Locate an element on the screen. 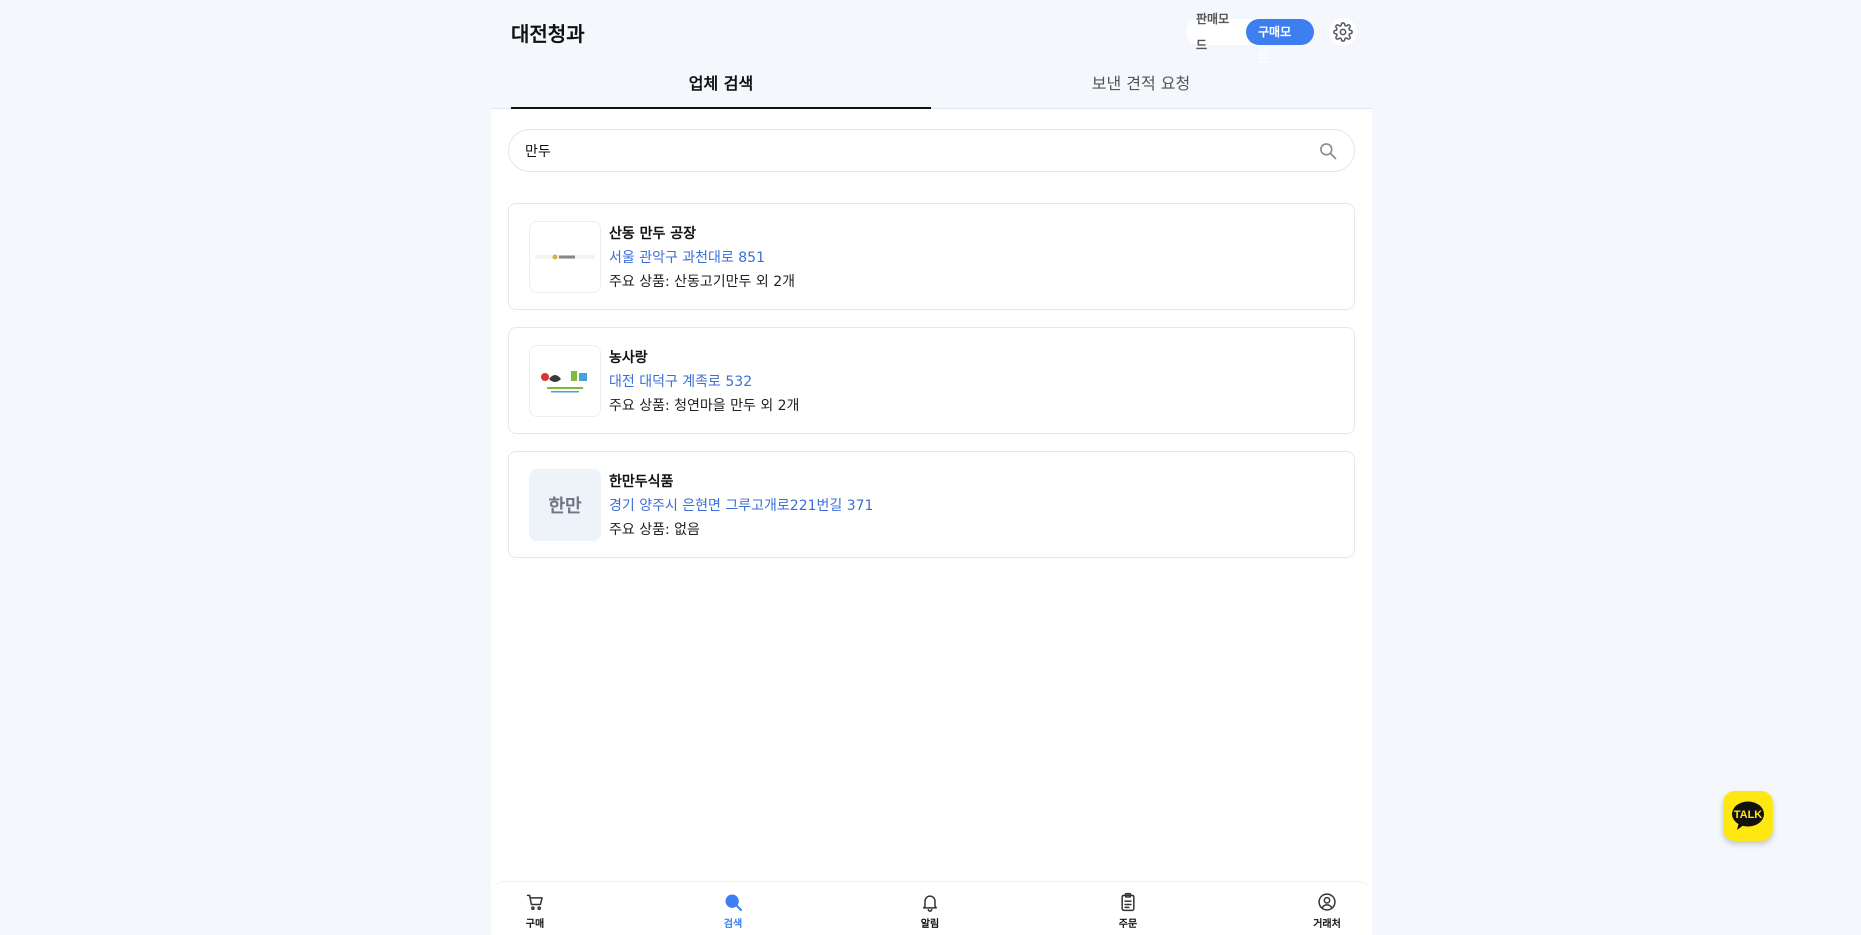 The image size is (1861, 935). chat-bubble-icon: TALK is located at coordinates (1748, 815).